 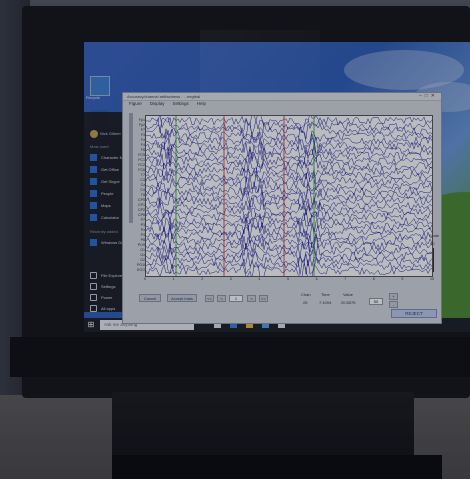 What do you see at coordinates (173, 279) in the screenshot?
I see `time-tick-label: 1` at bounding box center [173, 279].